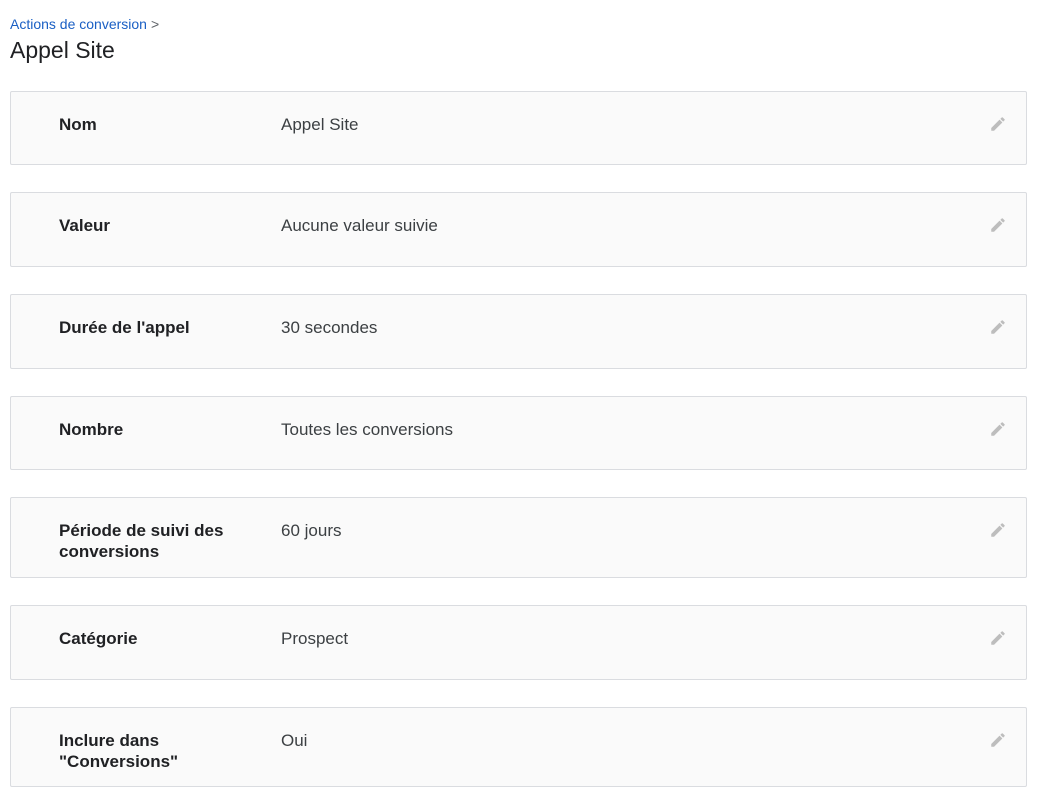 The width and height of the screenshot is (1041, 796). I want to click on edit-name-button, so click(998, 124).